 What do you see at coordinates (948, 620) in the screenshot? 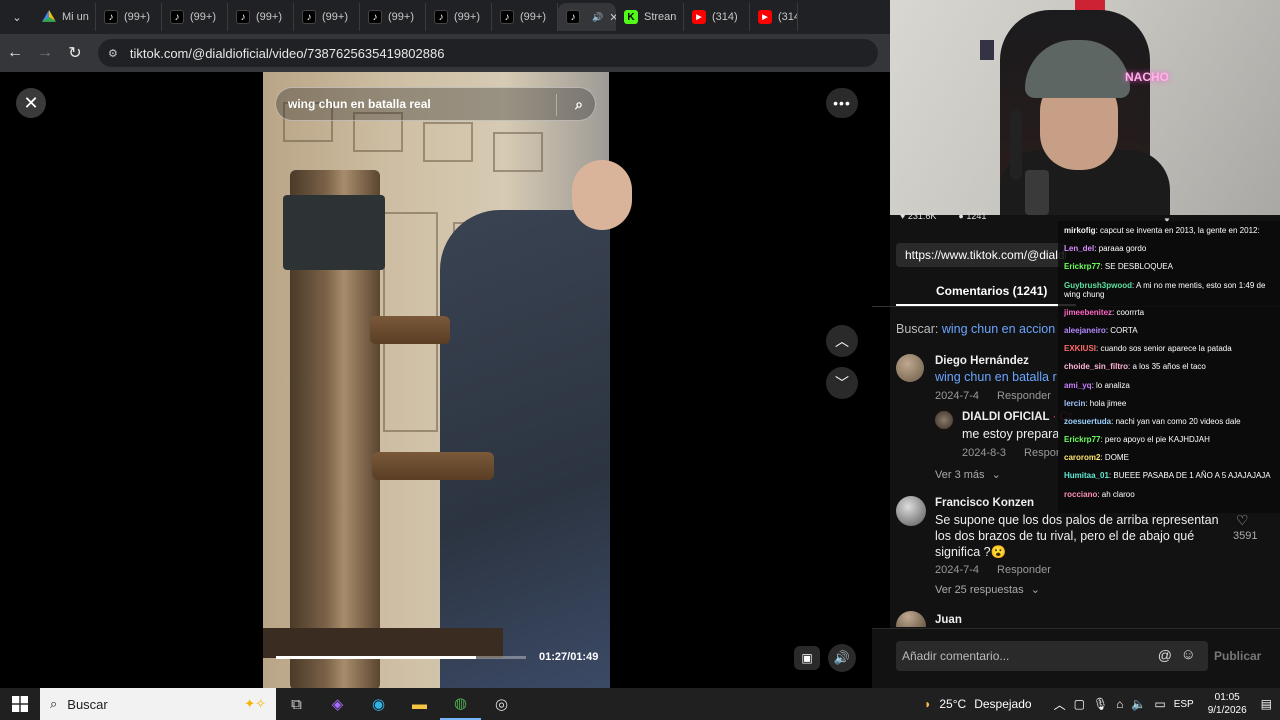
I see `comment-author: Juan` at bounding box center [948, 620].